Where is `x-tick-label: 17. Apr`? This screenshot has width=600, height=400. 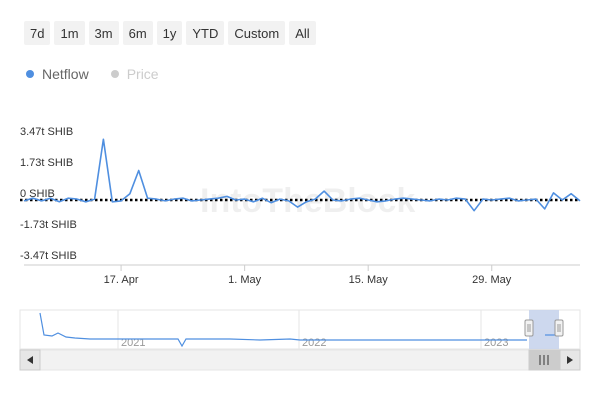
x-tick-label: 17. Apr is located at coordinates (121, 280).